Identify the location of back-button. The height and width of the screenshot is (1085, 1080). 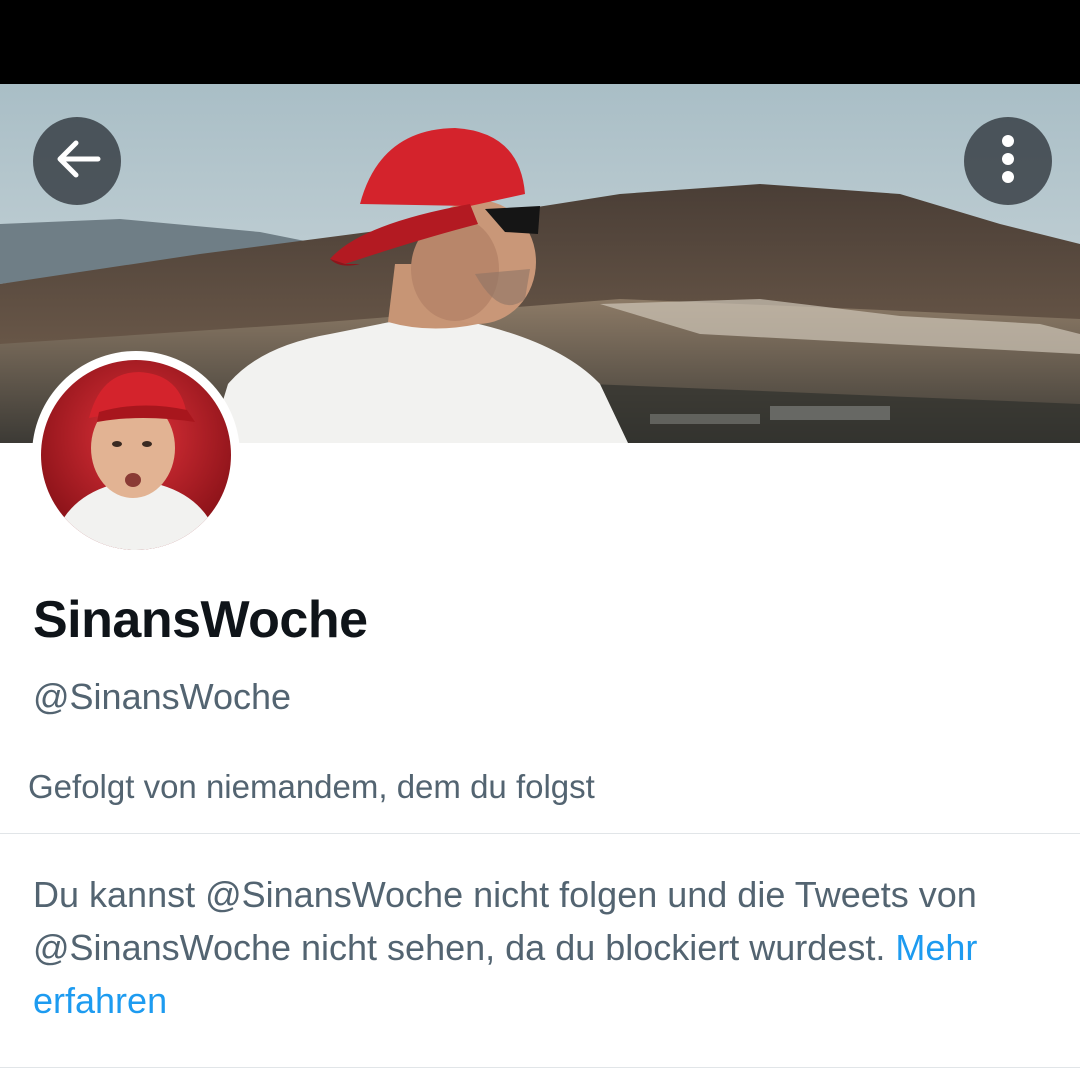
(77, 161).